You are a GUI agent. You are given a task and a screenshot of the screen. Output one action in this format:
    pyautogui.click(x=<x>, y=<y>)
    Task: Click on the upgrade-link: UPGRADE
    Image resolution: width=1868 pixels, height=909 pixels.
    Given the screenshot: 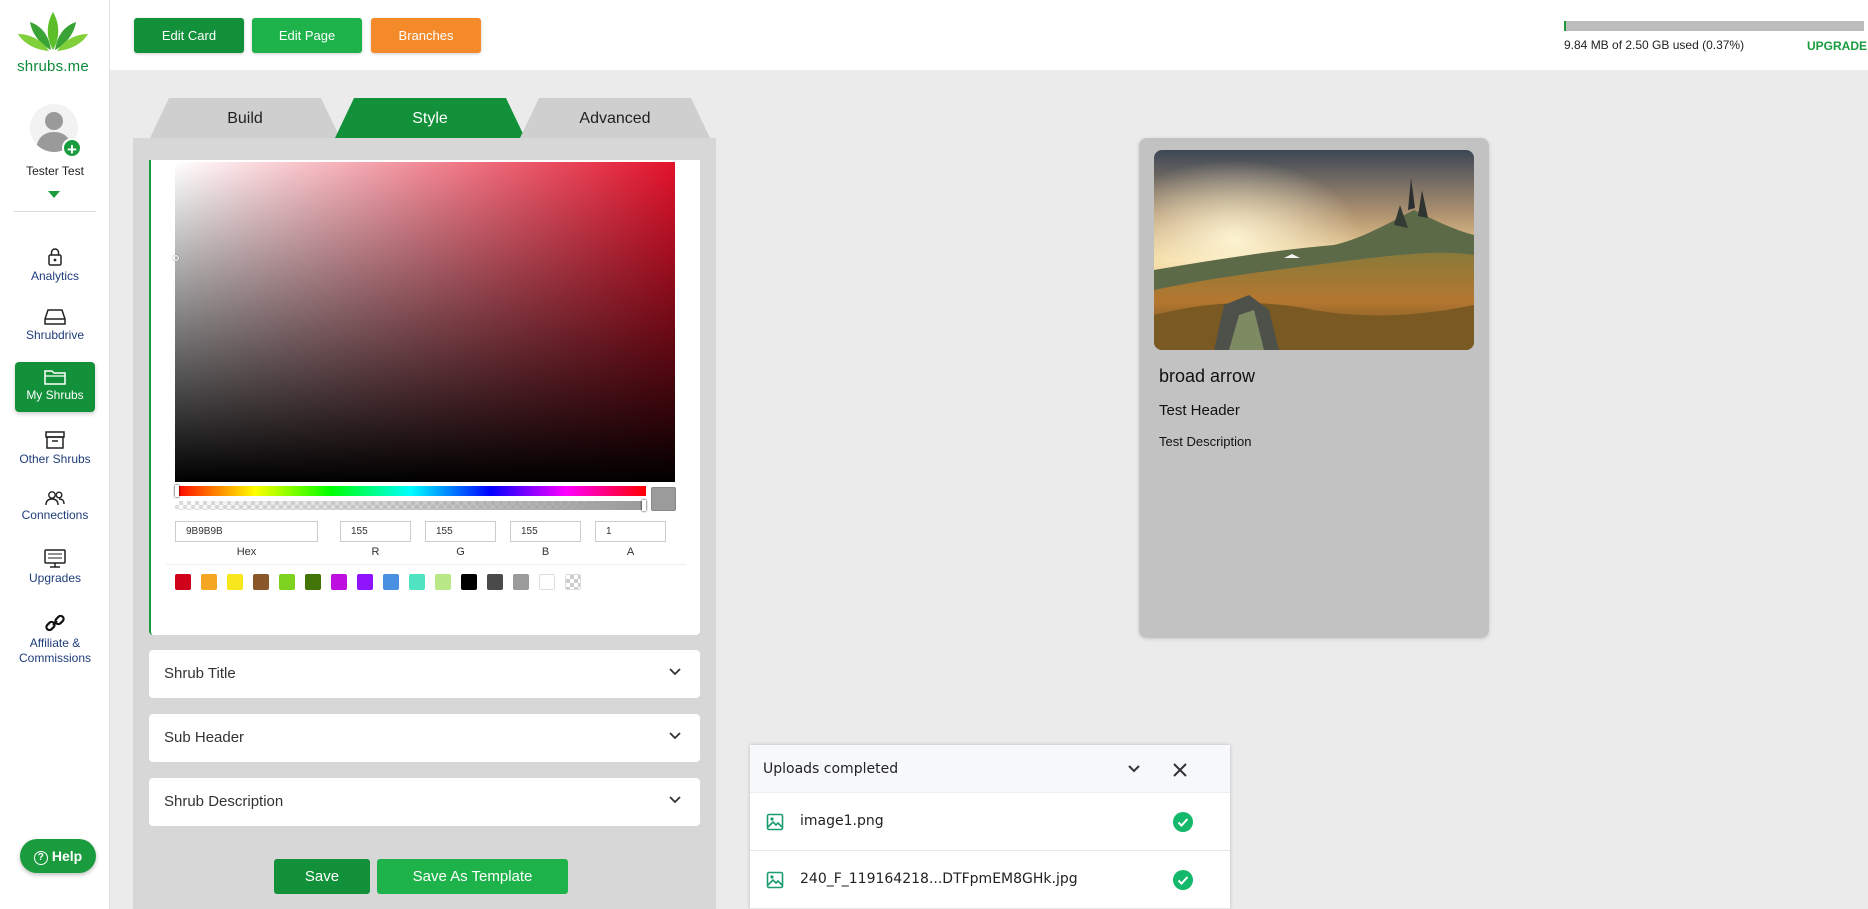 What is the action you would take?
    pyautogui.click(x=1837, y=46)
    